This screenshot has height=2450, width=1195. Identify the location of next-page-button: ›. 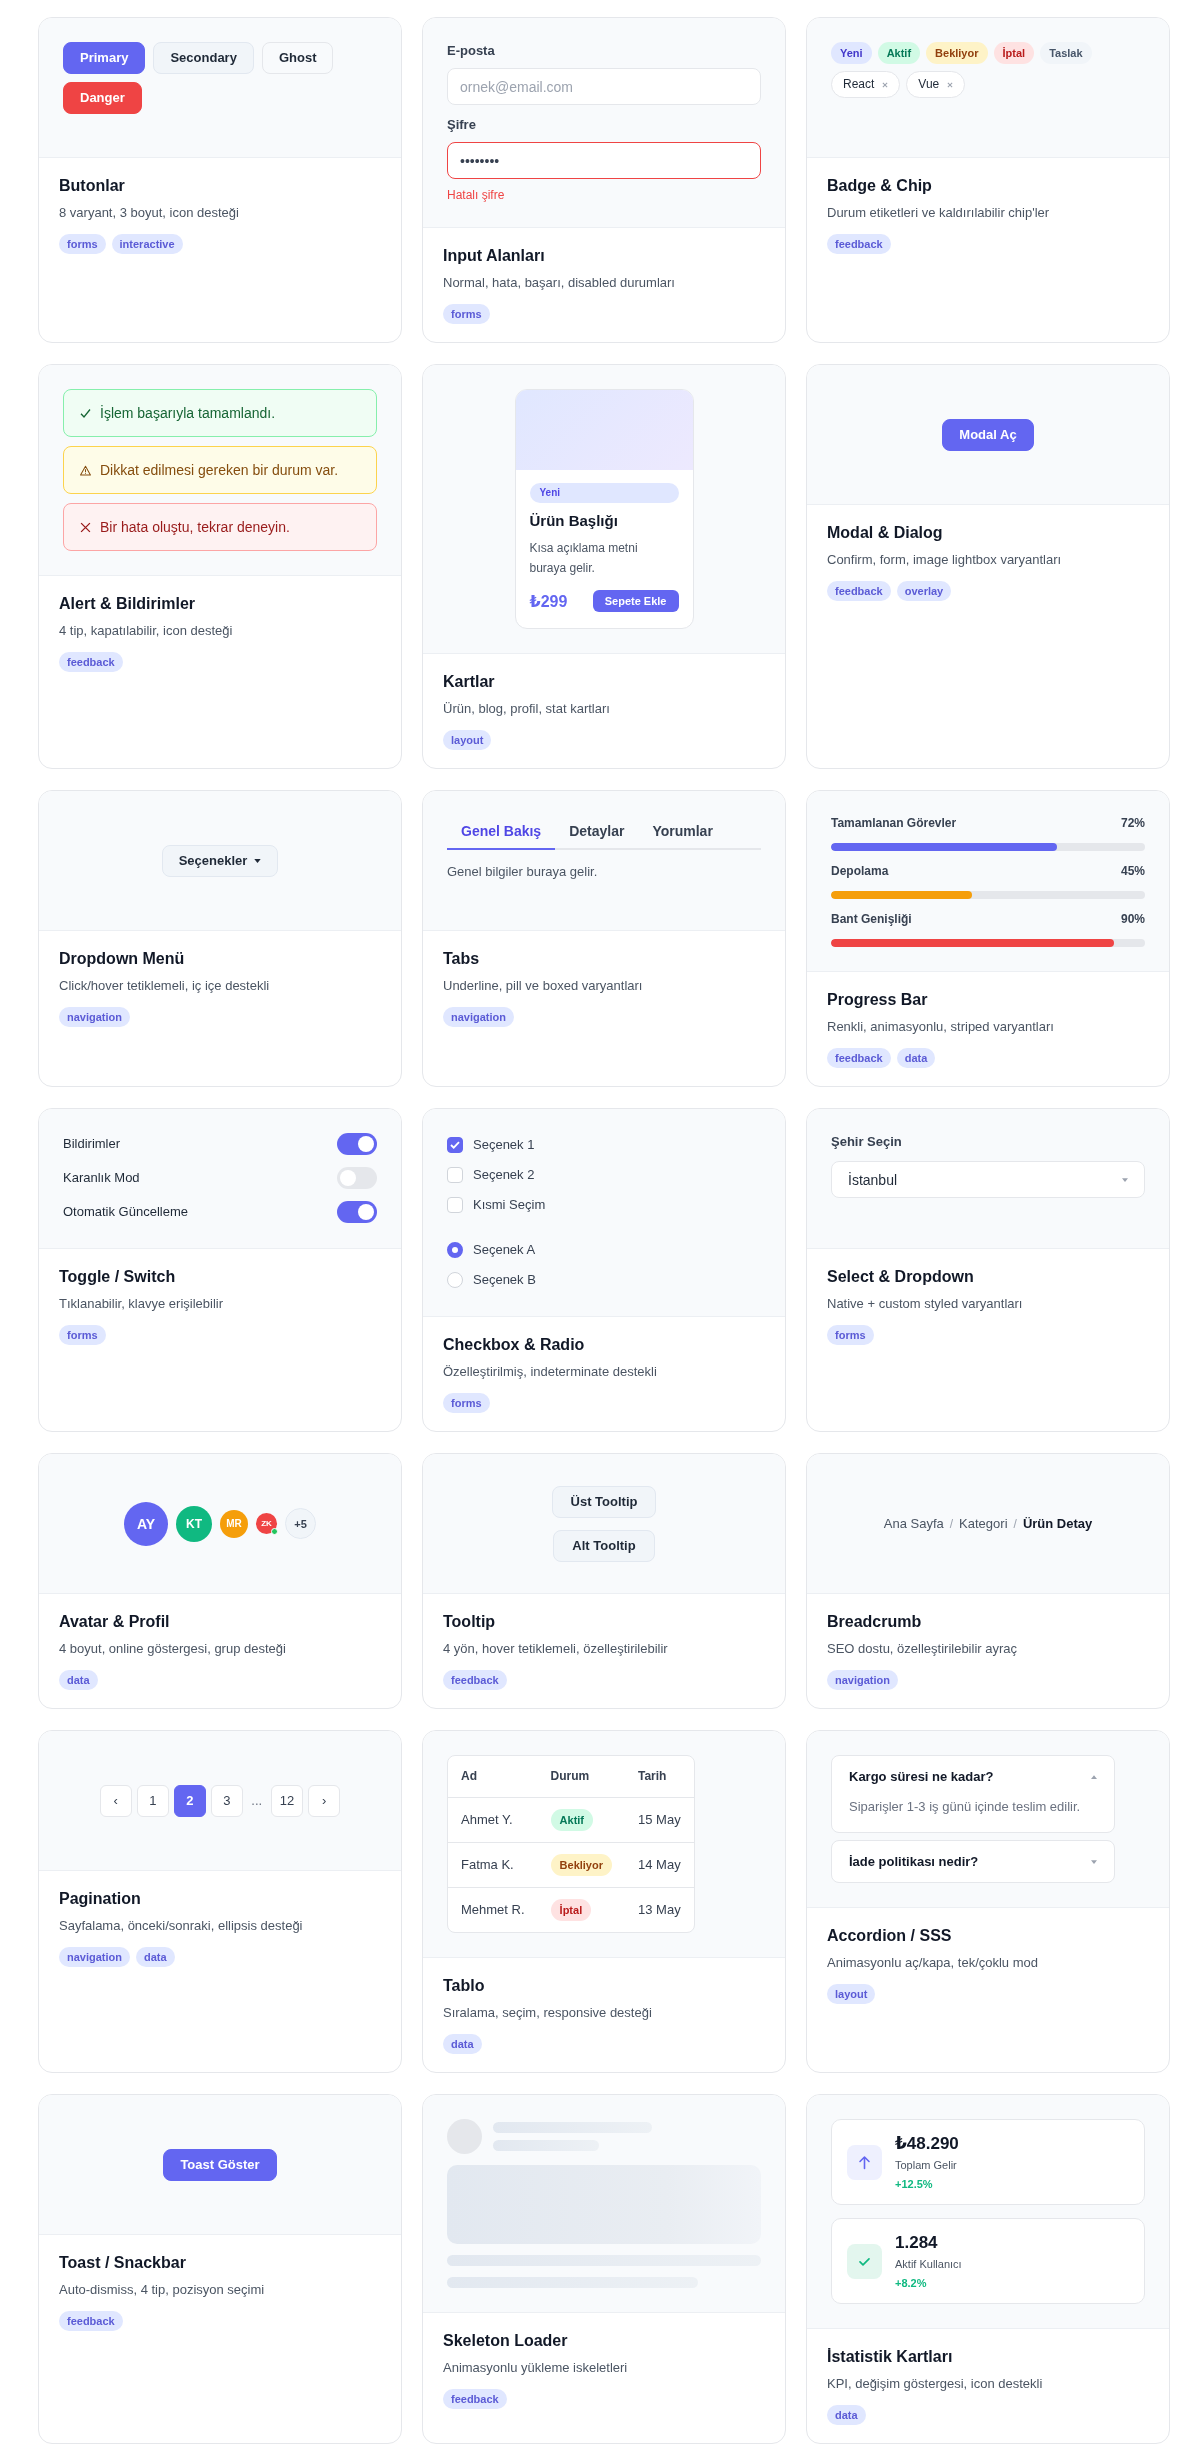
(324, 1800).